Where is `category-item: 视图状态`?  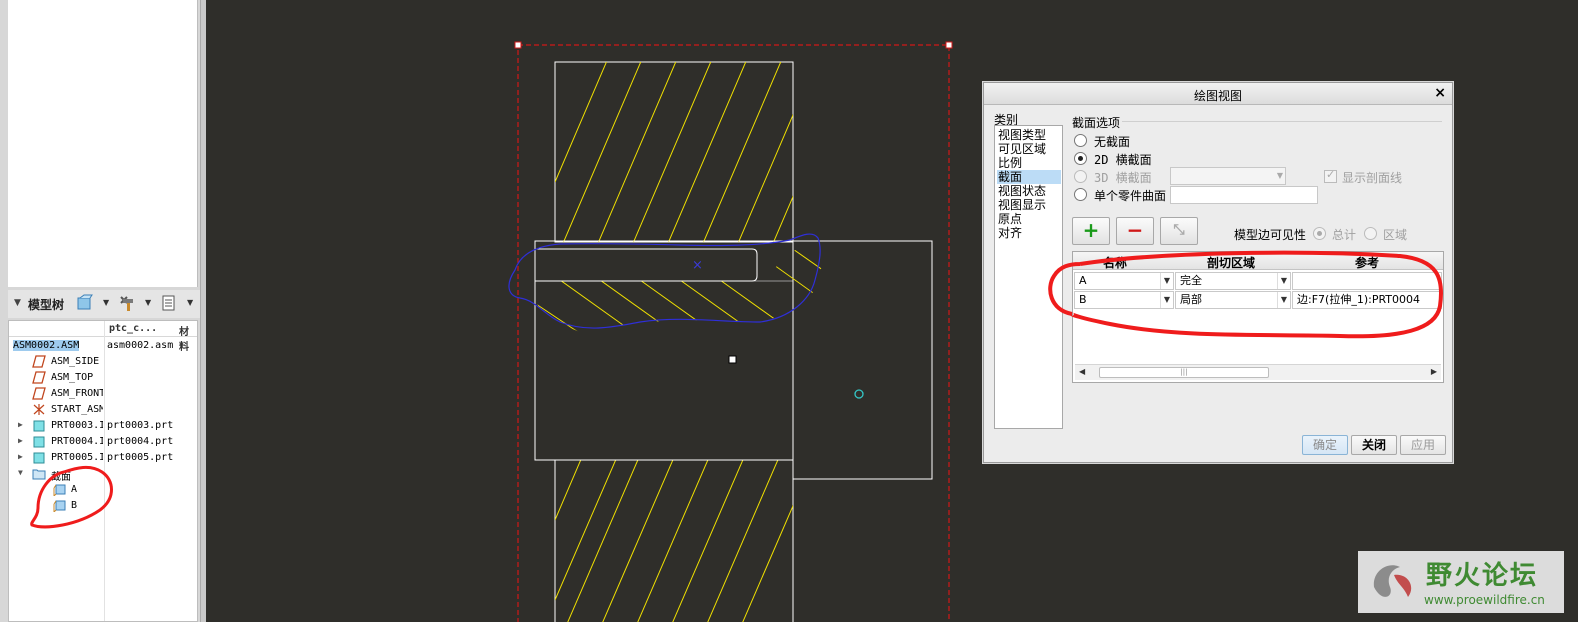
category-item: 视图状态 is located at coordinates (1029, 191).